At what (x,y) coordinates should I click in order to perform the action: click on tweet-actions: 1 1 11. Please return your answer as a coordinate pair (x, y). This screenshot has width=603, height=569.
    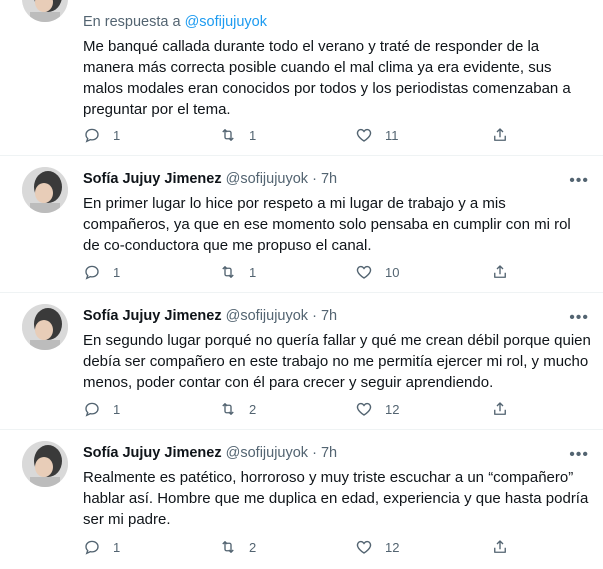
    Looking at the image, I should click on (303, 136).